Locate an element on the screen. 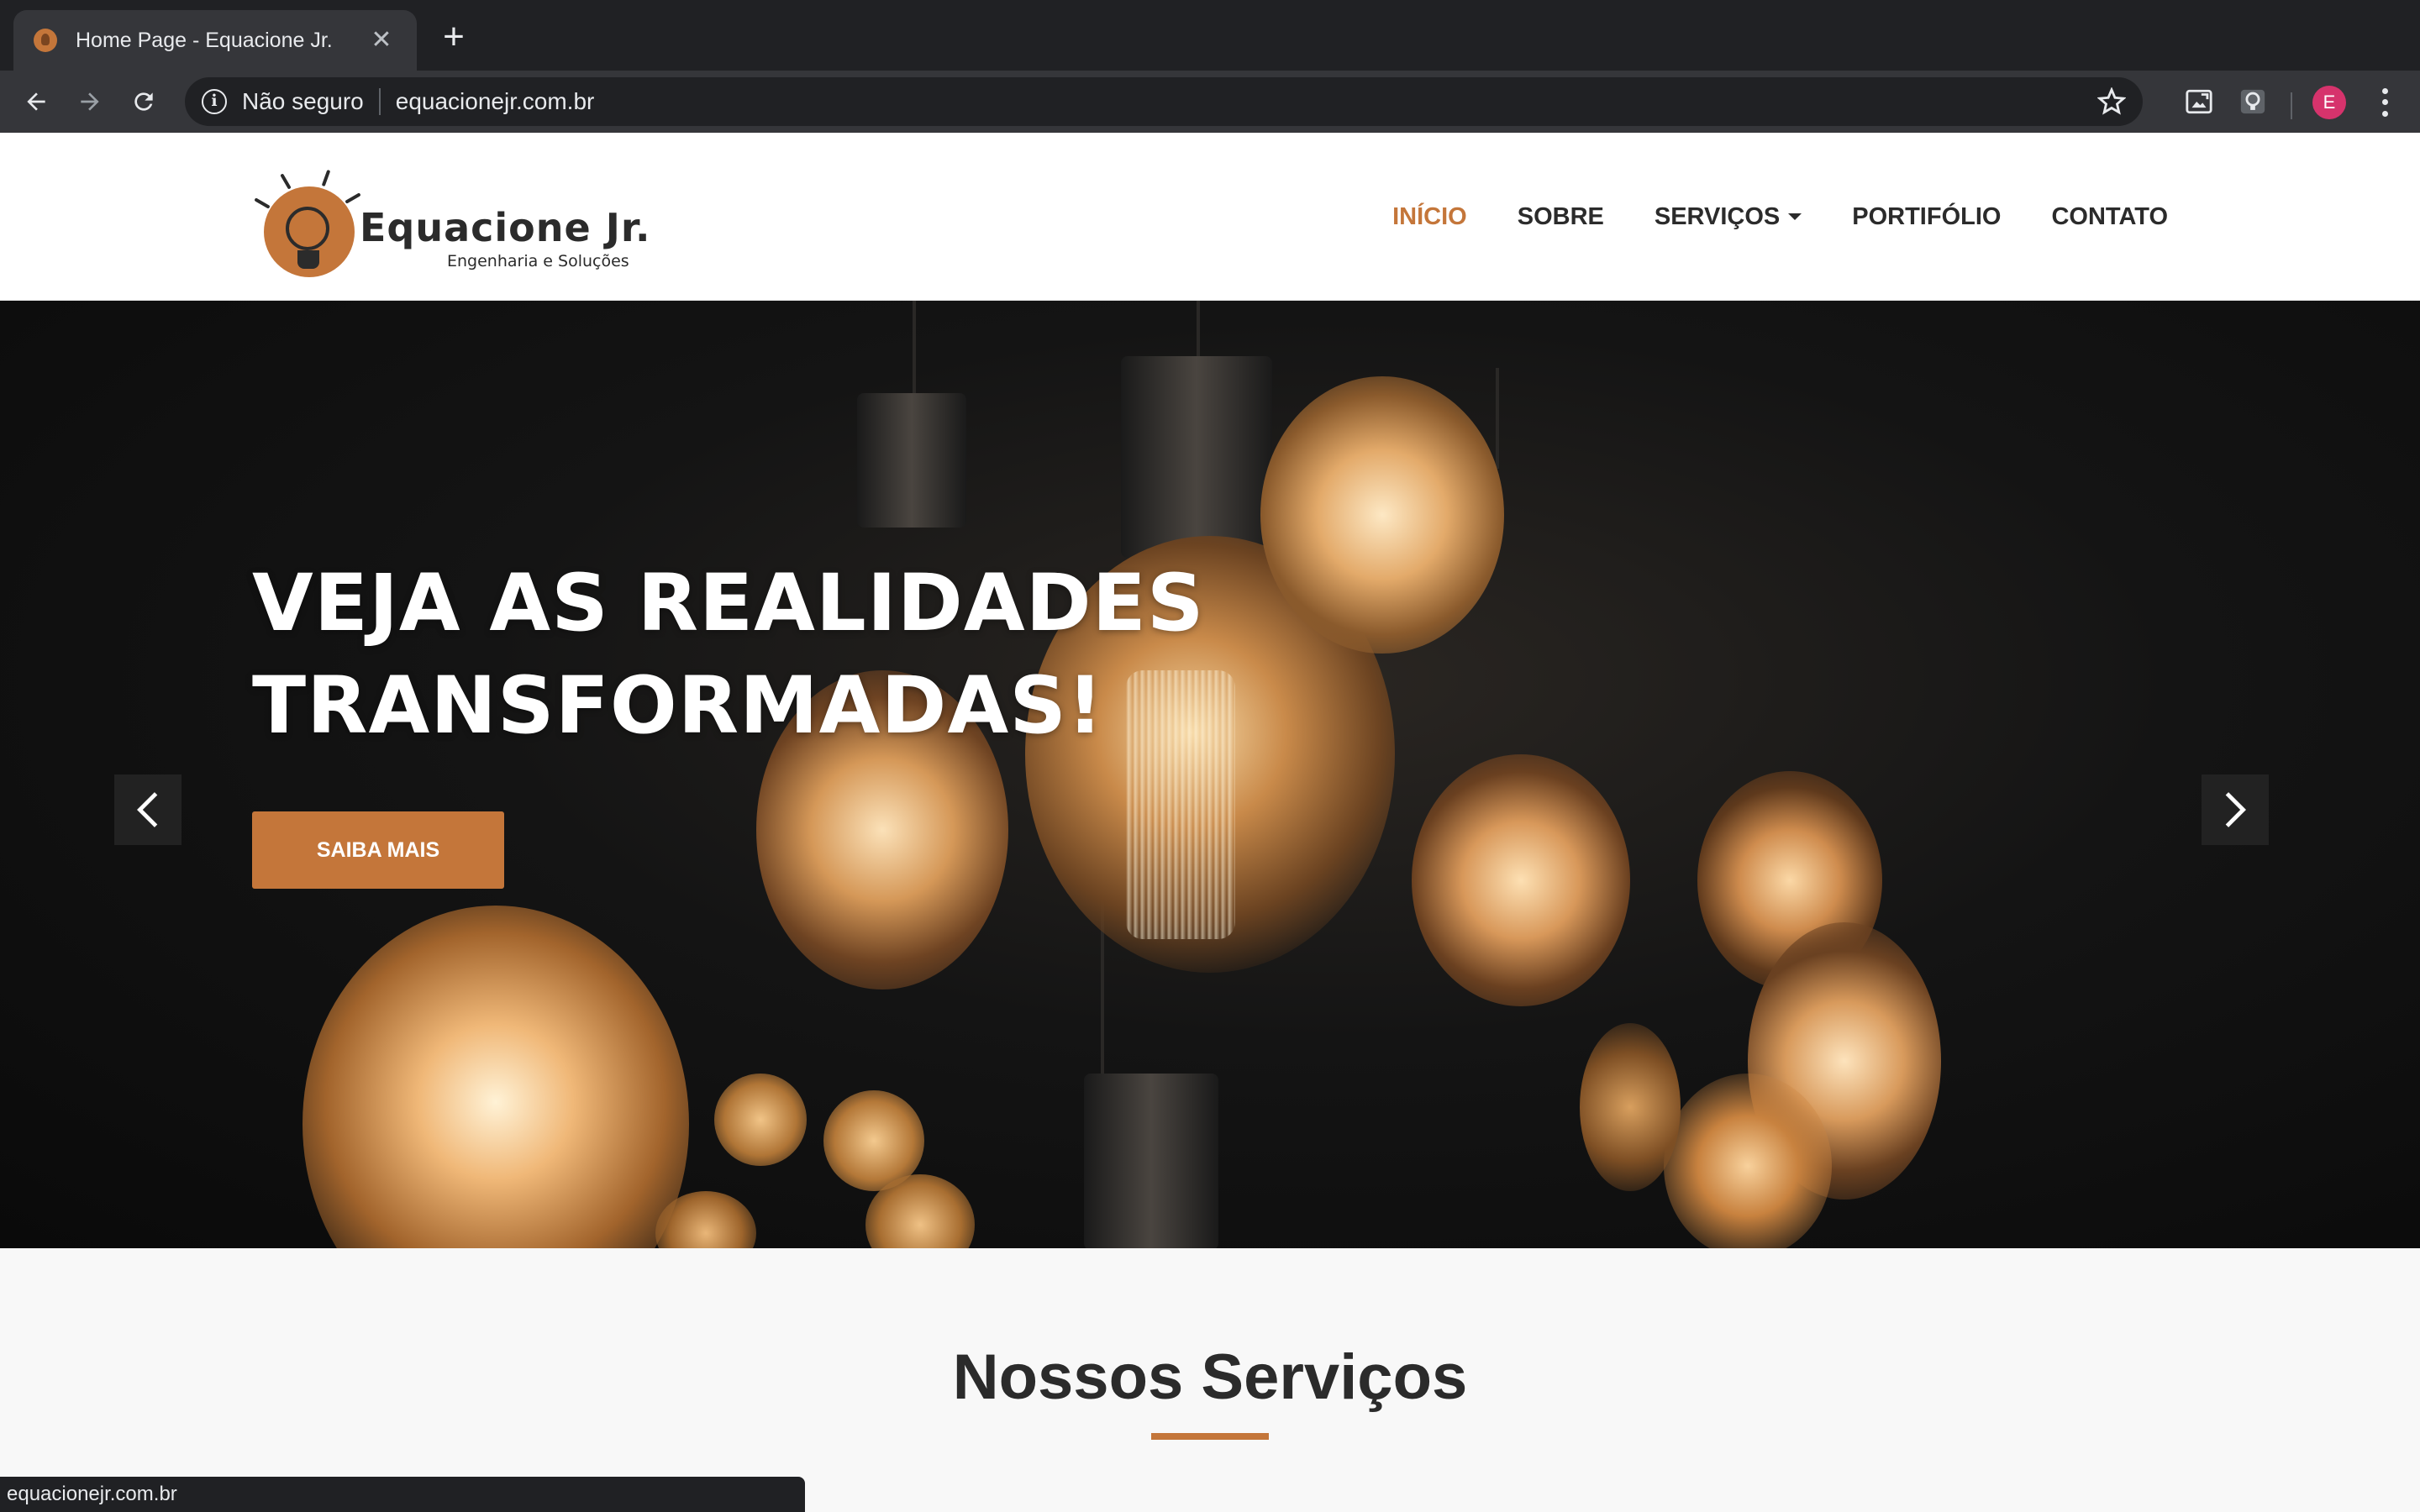  new-tab-button: + is located at coordinates (453, 37).